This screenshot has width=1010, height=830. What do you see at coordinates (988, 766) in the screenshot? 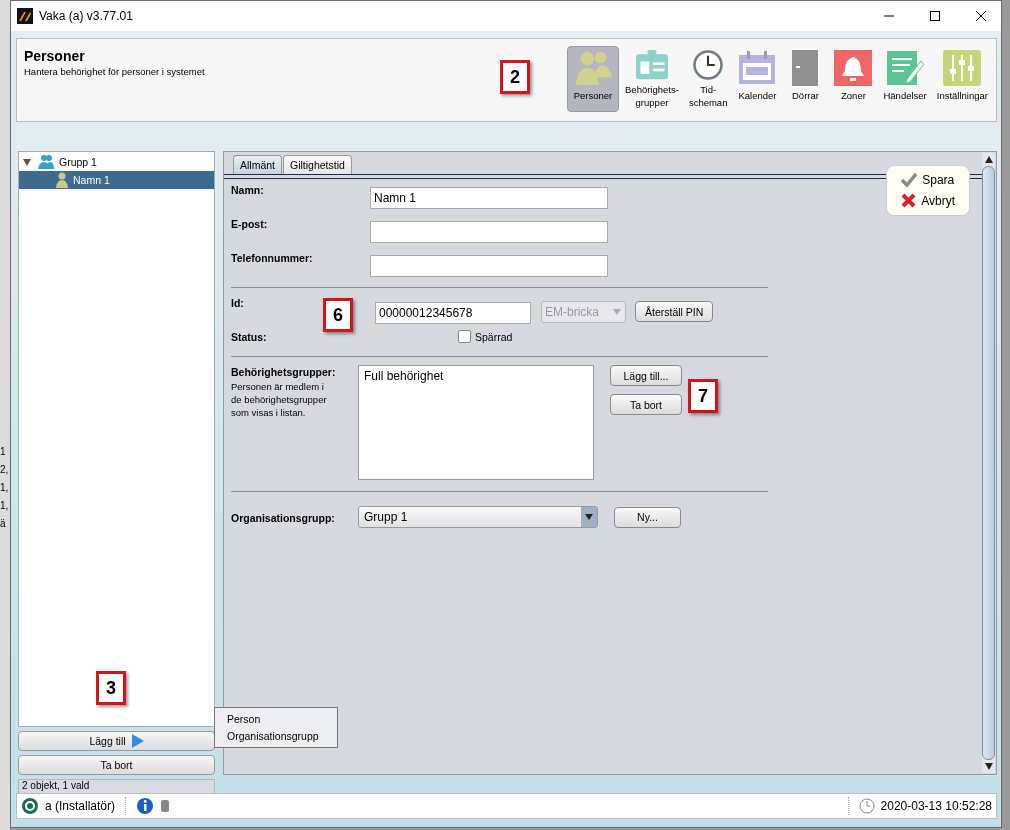
I see `scroll-down-icon` at bounding box center [988, 766].